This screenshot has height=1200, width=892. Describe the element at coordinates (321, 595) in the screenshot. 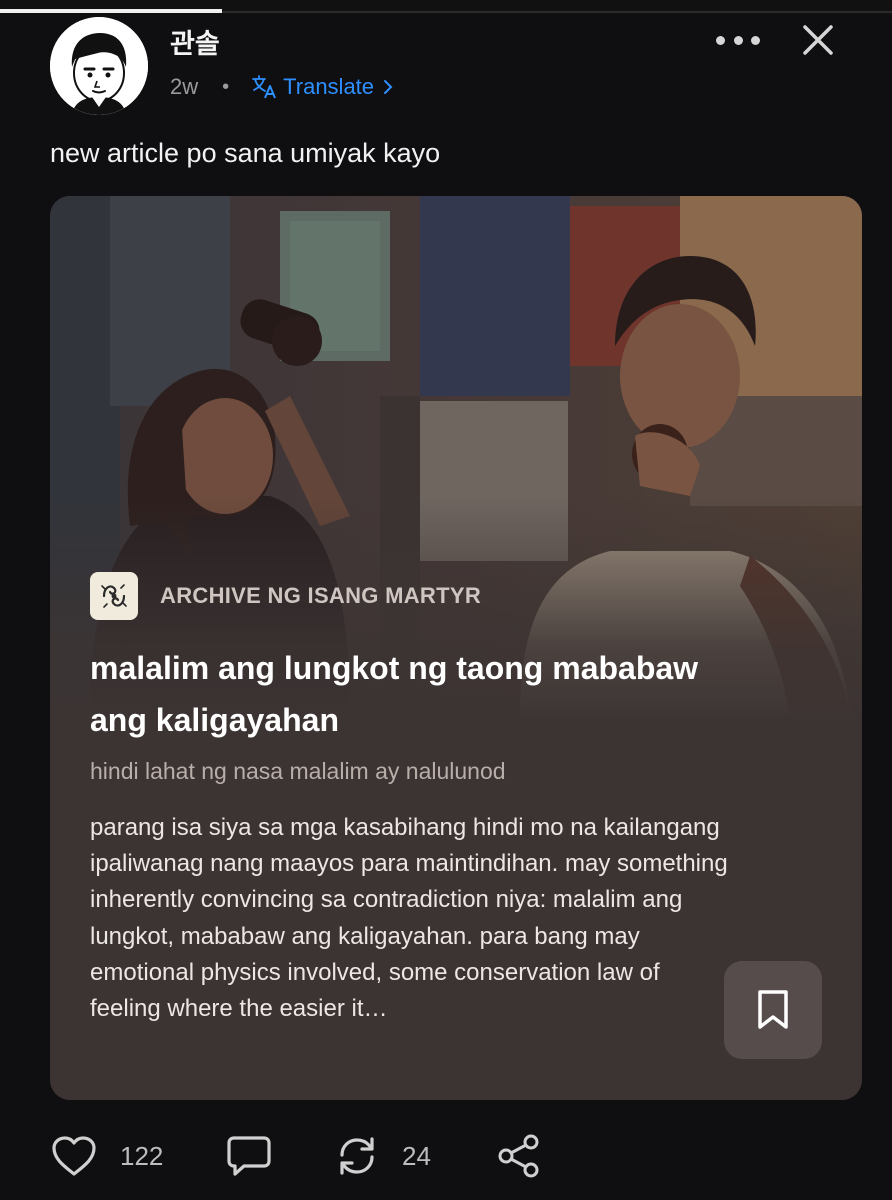

I see `publication-name: ARCHIVE NG ISANG MARTYR` at that location.